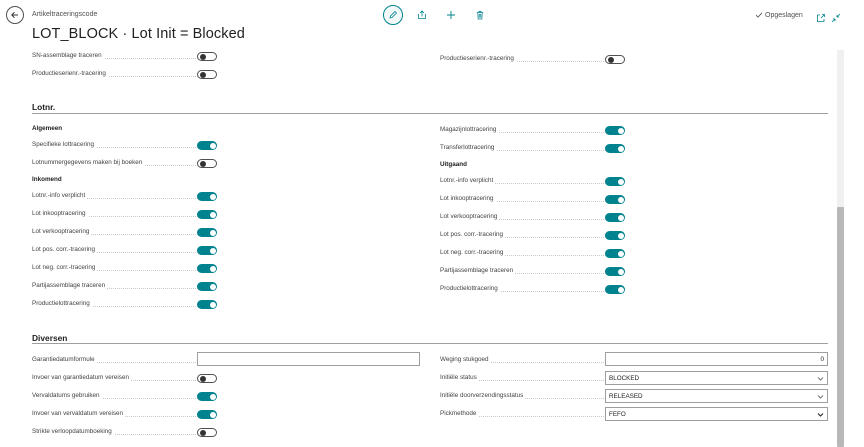  Describe the element at coordinates (226, 287) in the screenshot. I see `field-inkomend-partijassemblage: Partijassemblage traceren` at that location.